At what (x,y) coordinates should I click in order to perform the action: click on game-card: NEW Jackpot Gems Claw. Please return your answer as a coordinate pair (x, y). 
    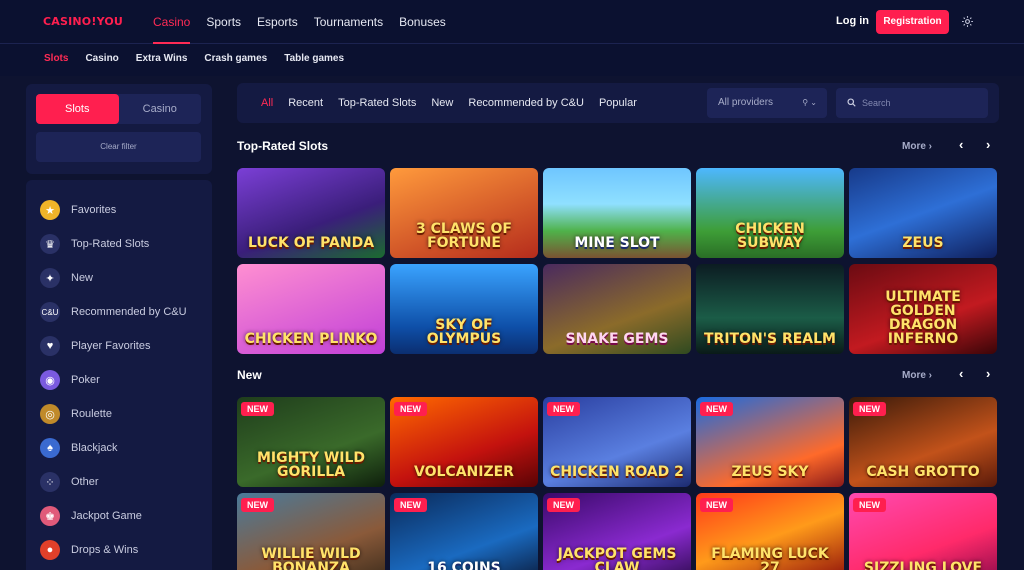
    Looking at the image, I should click on (617, 531).